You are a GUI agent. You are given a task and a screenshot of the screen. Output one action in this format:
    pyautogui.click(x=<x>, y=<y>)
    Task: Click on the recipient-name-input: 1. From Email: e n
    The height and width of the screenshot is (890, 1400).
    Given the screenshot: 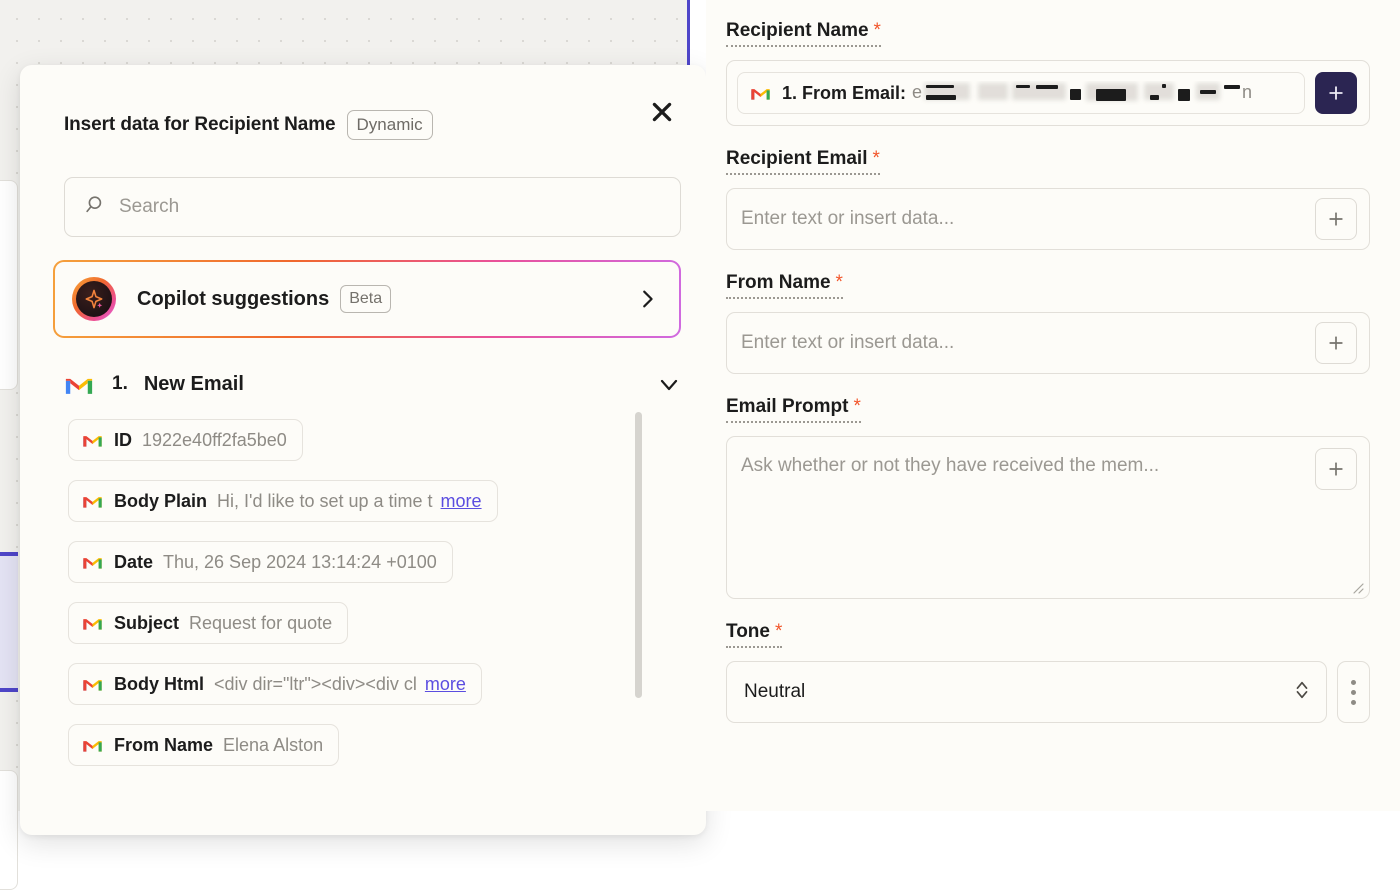 What is the action you would take?
    pyautogui.click(x=1048, y=93)
    